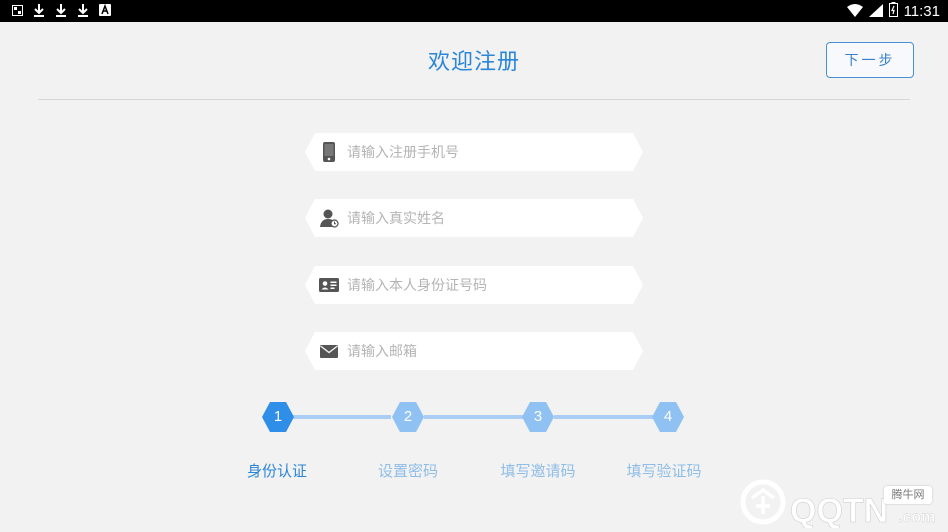  Describe the element at coordinates (276, 471) in the screenshot. I see `step-1-label: 身份认证` at that location.